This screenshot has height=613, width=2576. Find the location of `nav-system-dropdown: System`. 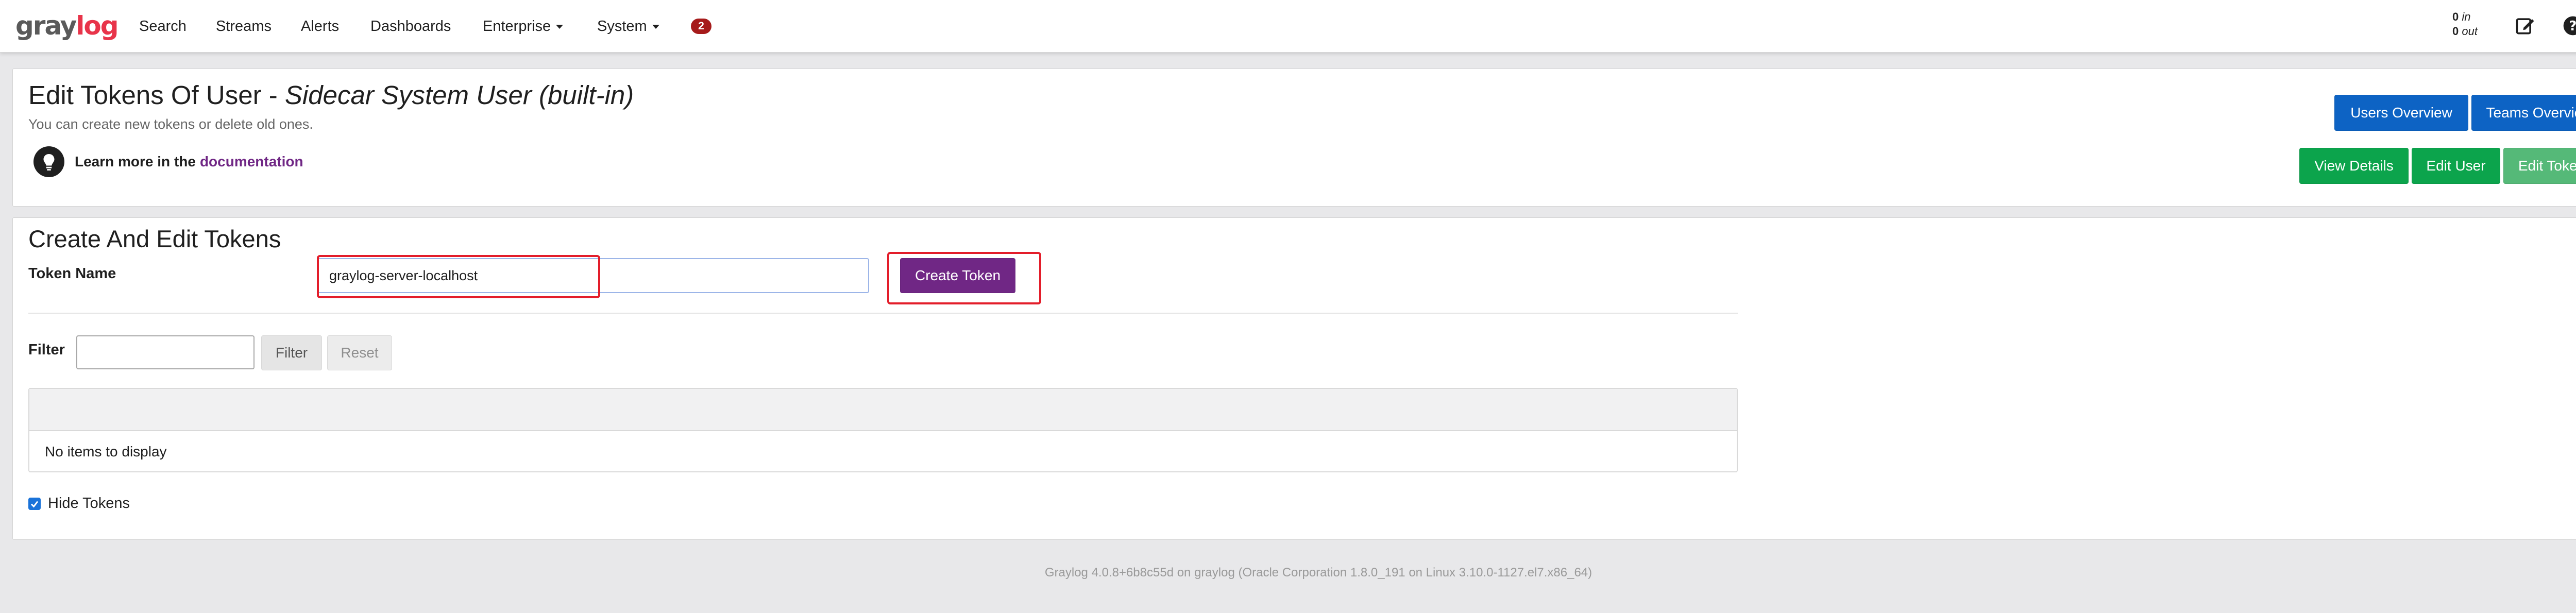

nav-system-dropdown: System is located at coordinates (628, 26).